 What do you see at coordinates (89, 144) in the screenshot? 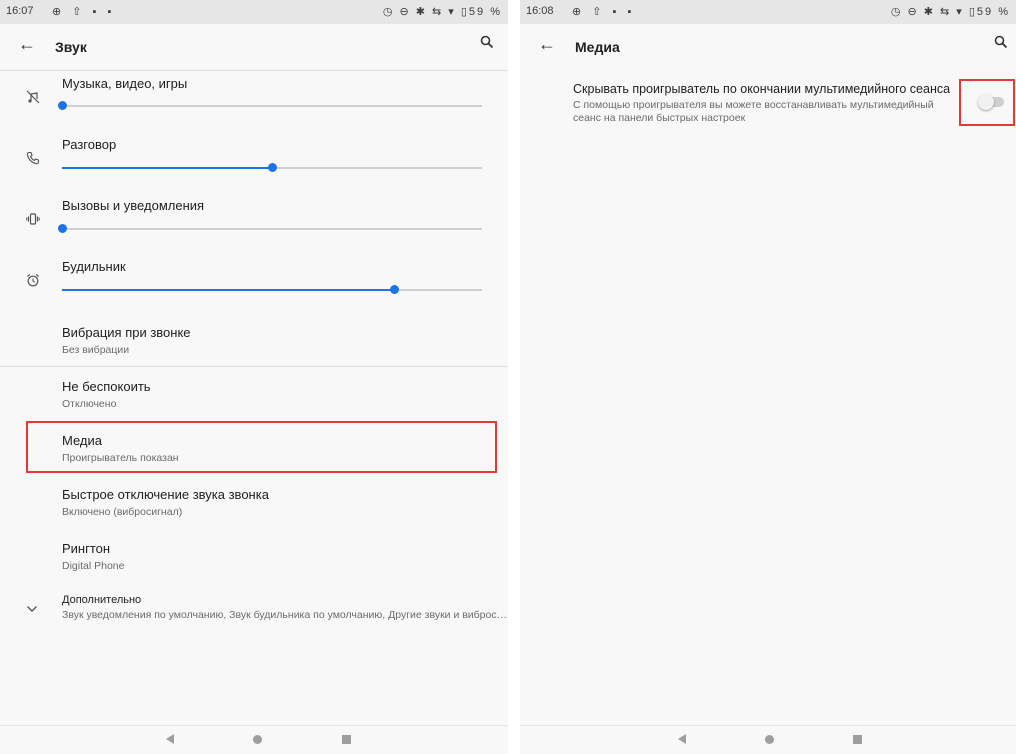
I see `volume-label: Разговор` at bounding box center [89, 144].